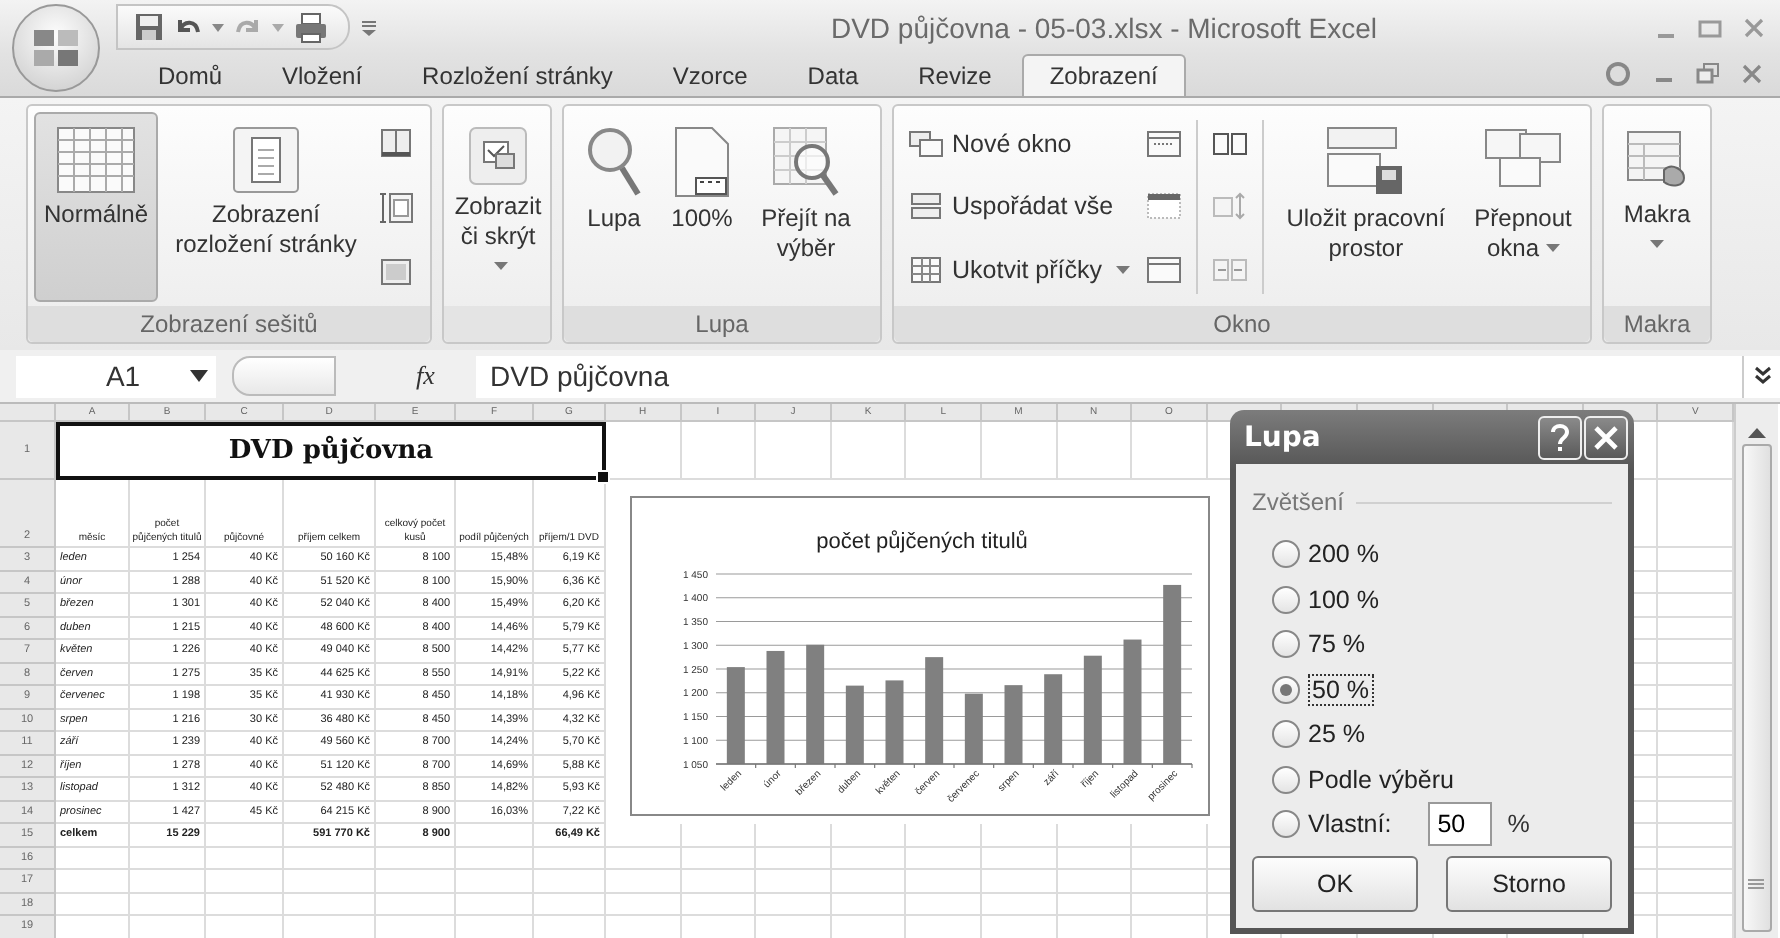 The height and width of the screenshot is (938, 1780). Describe the element at coordinates (1366, 207) in the screenshot. I see `save-workspace-button: Uložit pracovní prostor` at that location.